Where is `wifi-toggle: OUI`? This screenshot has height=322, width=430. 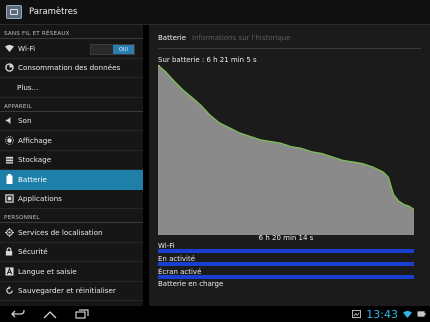
wifi-toggle: OUI is located at coordinates (112, 49).